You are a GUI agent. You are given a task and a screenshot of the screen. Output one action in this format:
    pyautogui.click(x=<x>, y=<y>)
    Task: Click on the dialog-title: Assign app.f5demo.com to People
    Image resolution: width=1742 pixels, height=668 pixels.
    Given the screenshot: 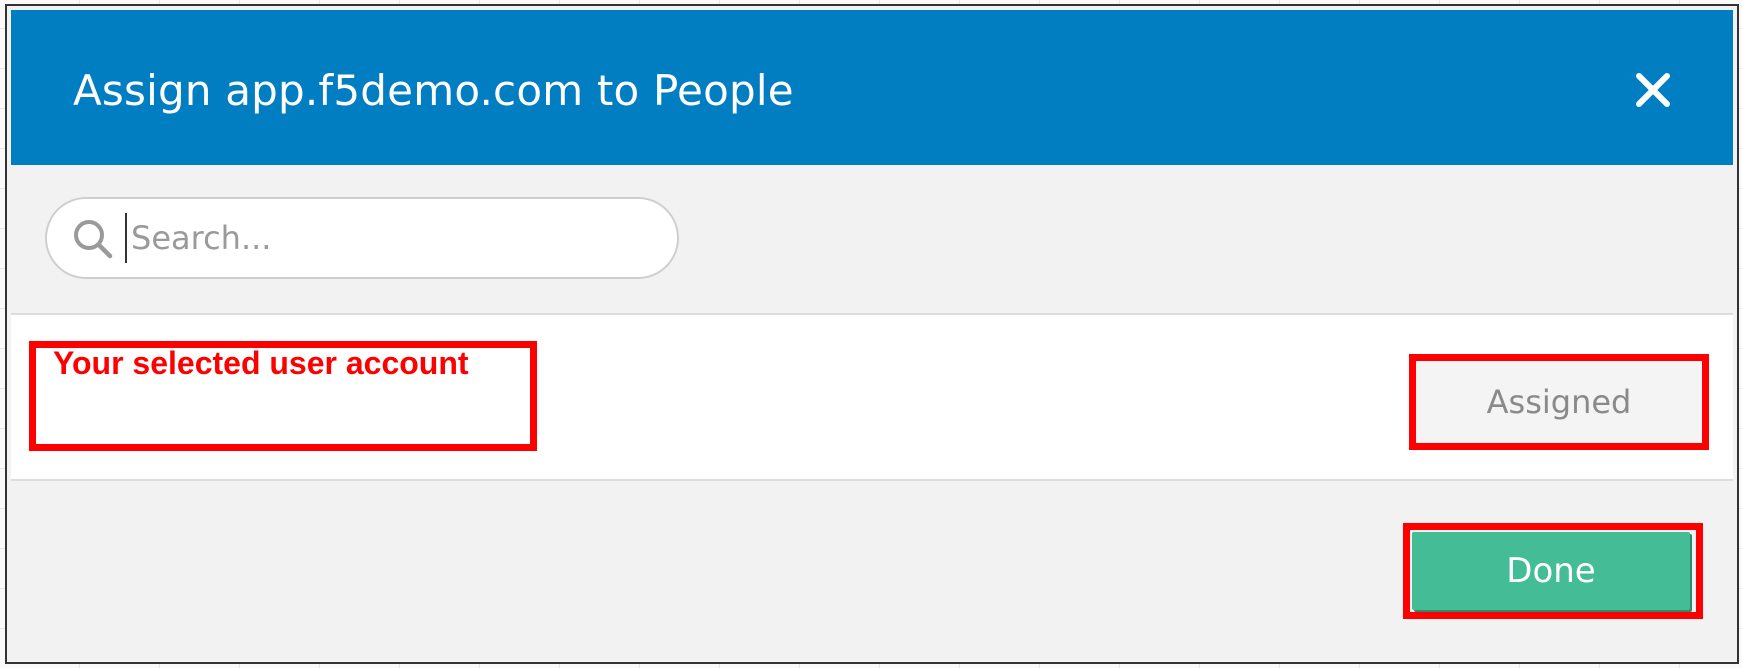 What is the action you would take?
    pyautogui.click(x=433, y=90)
    